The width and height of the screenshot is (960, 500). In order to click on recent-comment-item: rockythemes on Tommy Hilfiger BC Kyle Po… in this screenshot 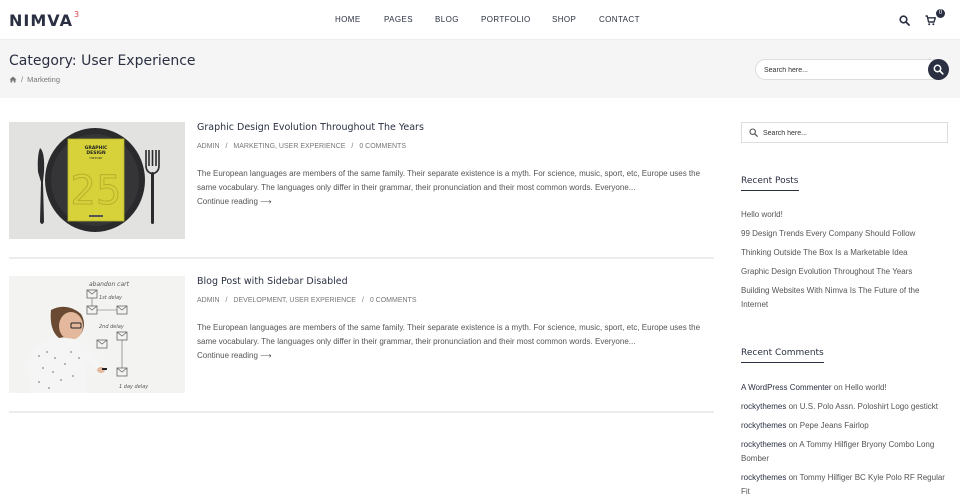, I will do `click(844, 485)`.